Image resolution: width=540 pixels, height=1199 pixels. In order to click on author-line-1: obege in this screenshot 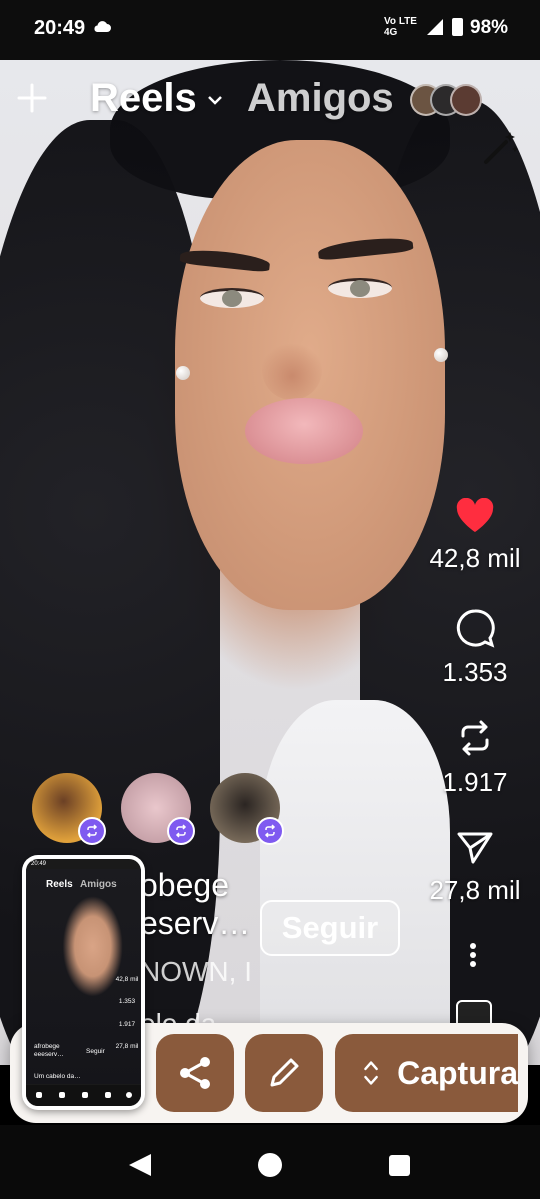, I will do `click(184, 885)`.